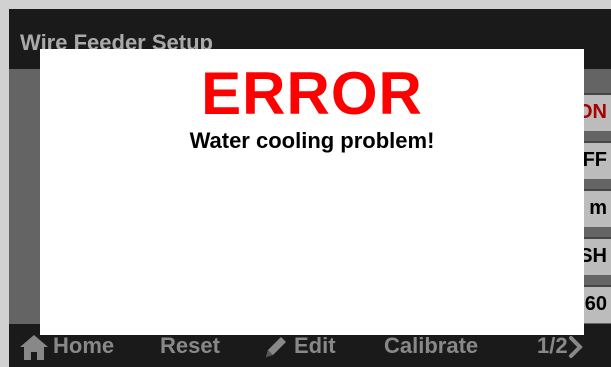 This screenshot has height=367, width=611. Describe the element at coordinates (312, 140) in the screenshot. I see `error-message: Water cooling problem!` at that location.